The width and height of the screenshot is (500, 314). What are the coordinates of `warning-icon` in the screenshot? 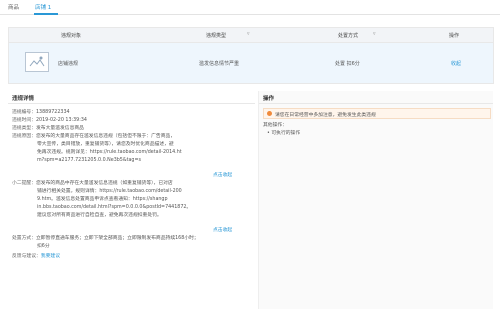 It's located at (269, 113).